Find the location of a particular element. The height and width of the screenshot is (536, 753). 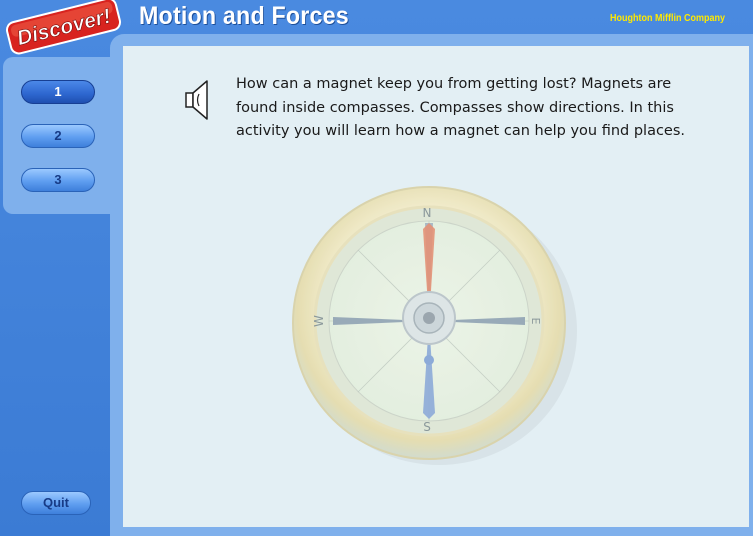

quit-button: Quit is located at coordinates (56, 503).